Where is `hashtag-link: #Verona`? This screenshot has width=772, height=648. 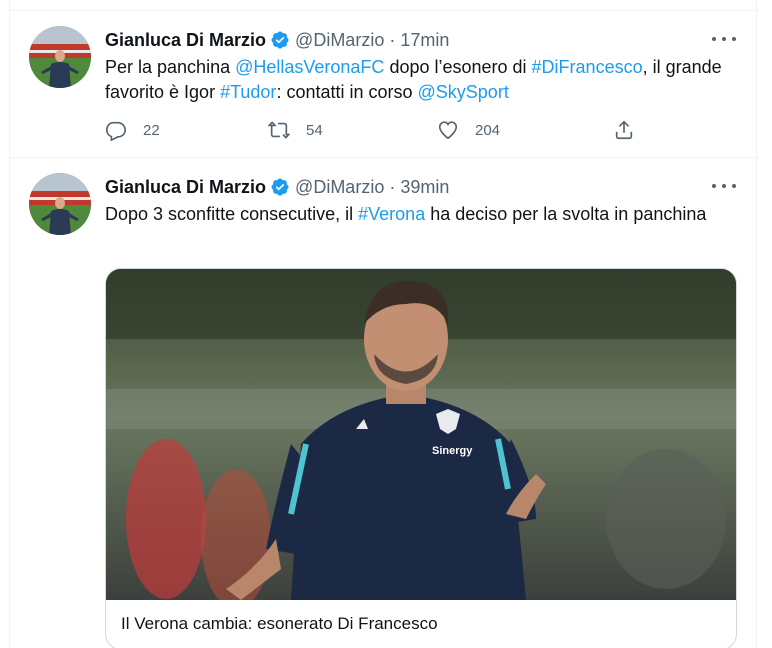
hashtag-link: #Verona is located at coordinates (391, 214).